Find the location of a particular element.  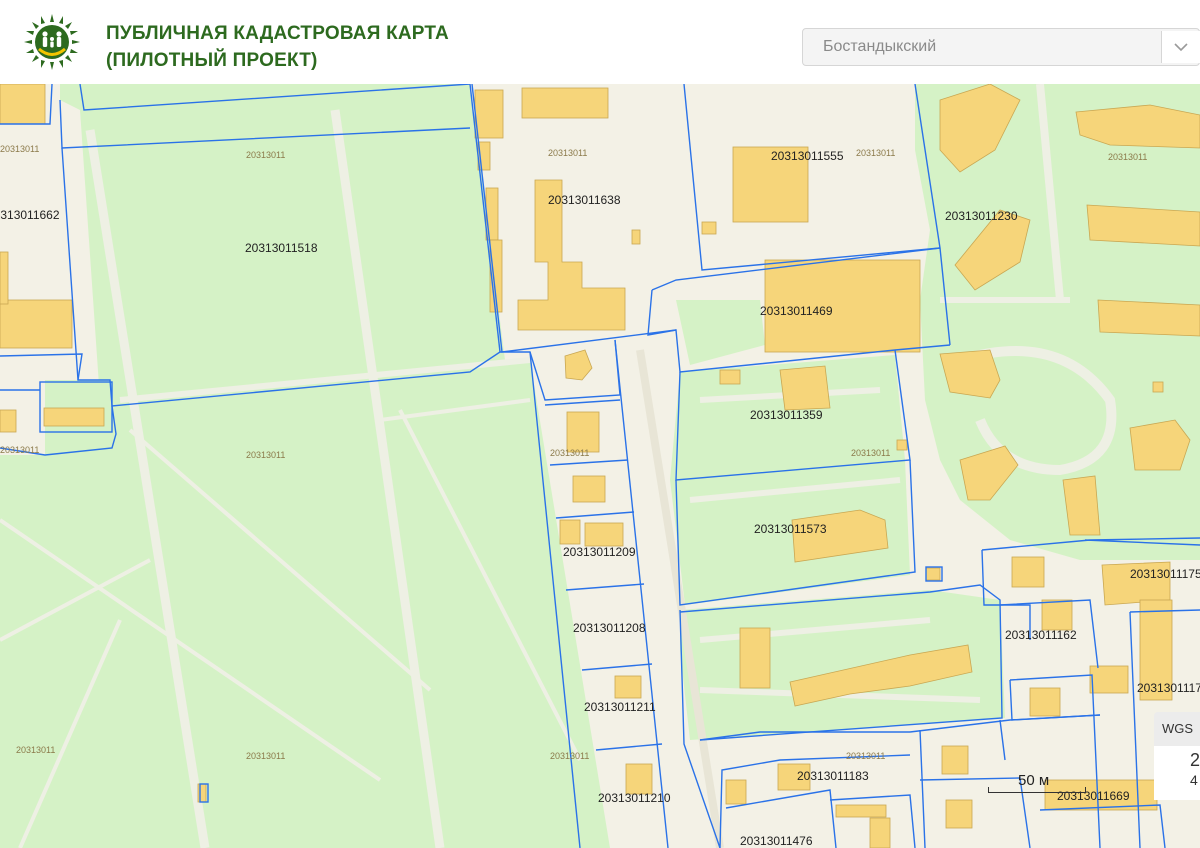

district-select-toggle is located at coordinates (1180, 47).